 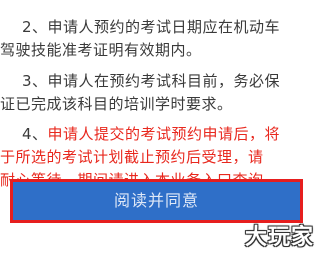 I want to click on read-and-agree-label: 阅读并同意, so click(x=156, y=200).